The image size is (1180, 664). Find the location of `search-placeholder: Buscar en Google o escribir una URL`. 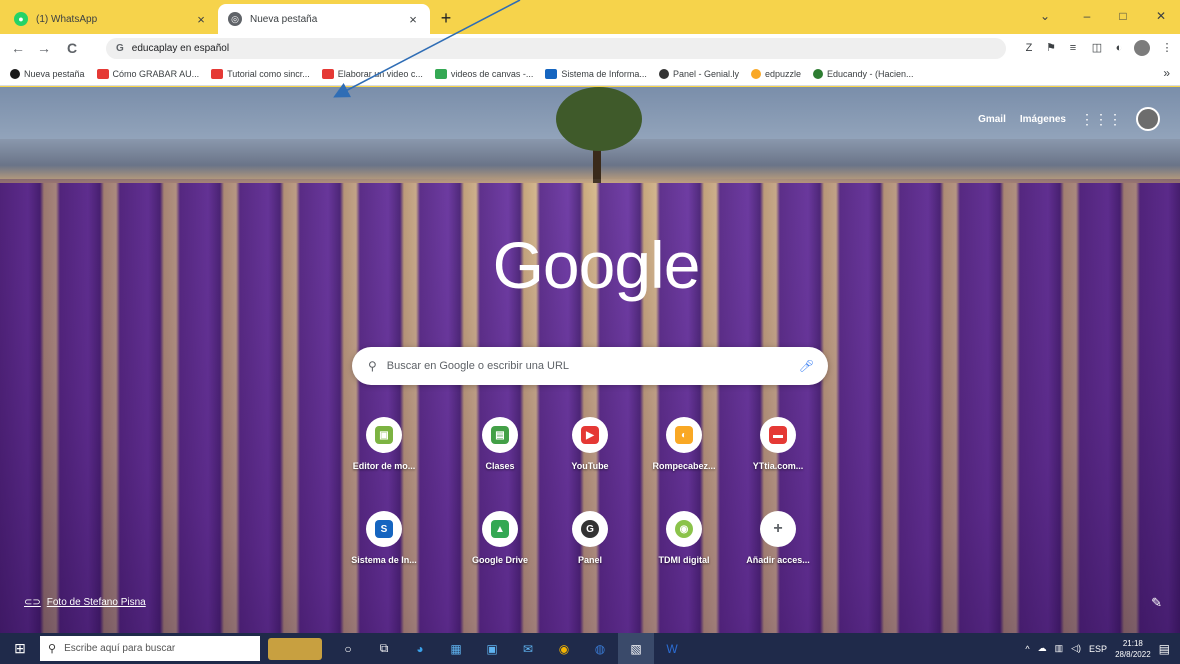

search-placeholder: Buscar en Google o escribir una URL is located at coordinates (588, 366).